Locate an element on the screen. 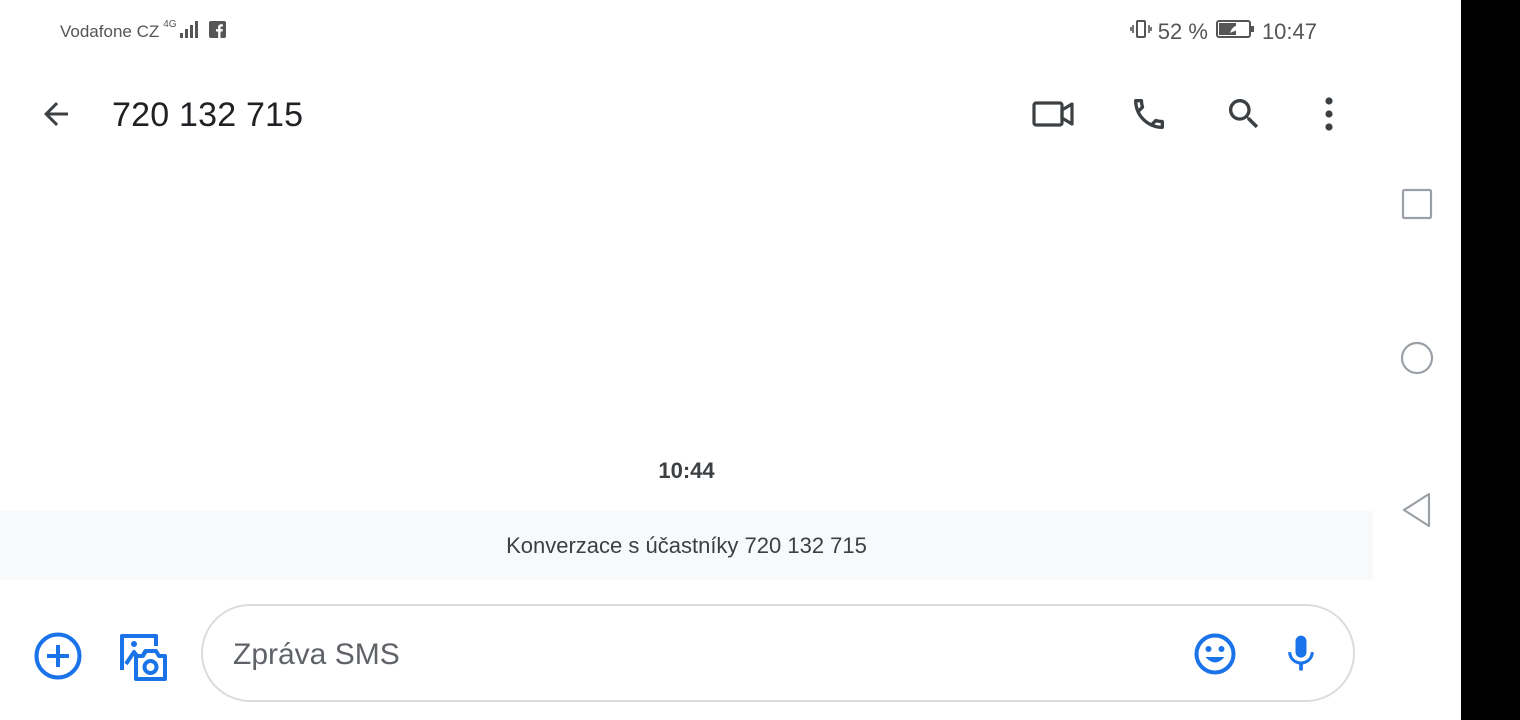 The height and width of the screenshot is (720, 1520). triangle-back-icon is located at coordinates (1417, 512).